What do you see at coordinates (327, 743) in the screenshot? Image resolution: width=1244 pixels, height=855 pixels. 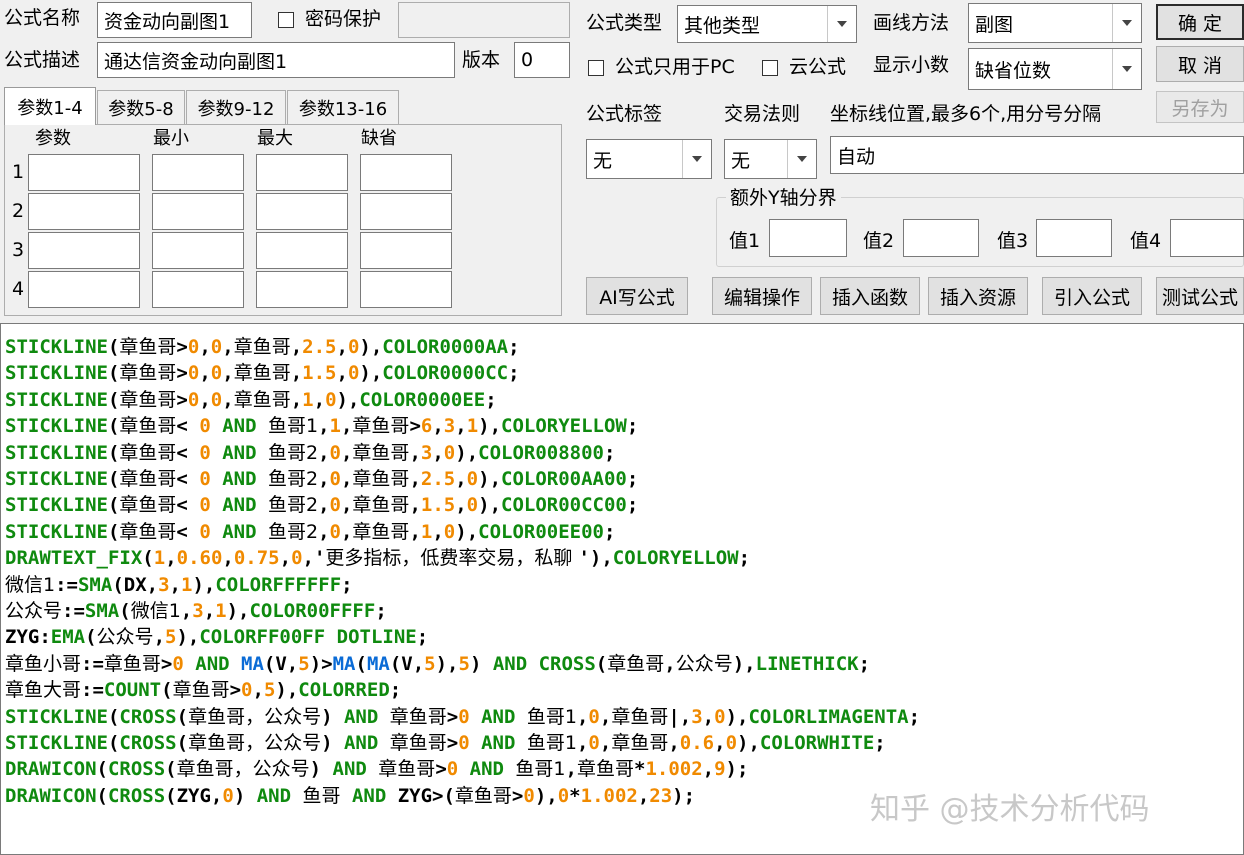 I see `code-token: )` at bounding box center [327, 743].